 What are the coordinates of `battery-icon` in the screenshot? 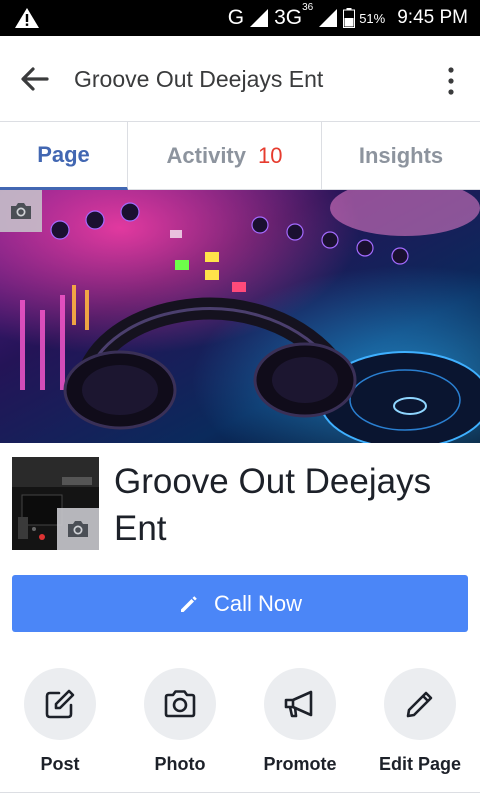 It's located at (349, 18).